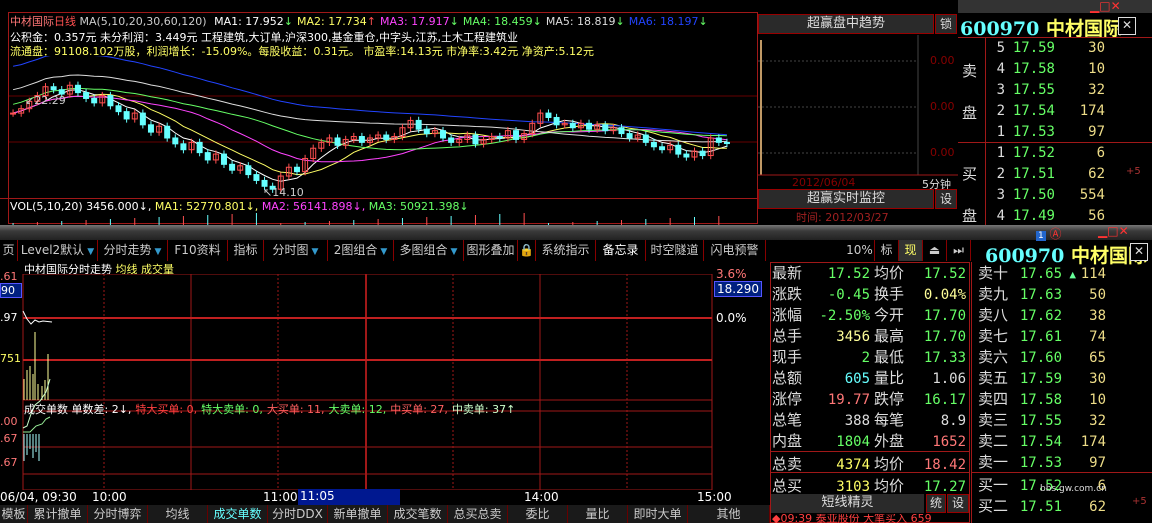 The height and width of the screenshot is (523, 1152). What do you see at coordinates (1047, 195) in the screenshot?
I see `buy-level: 3 17.50 554` at bounding box center [1047, 195].